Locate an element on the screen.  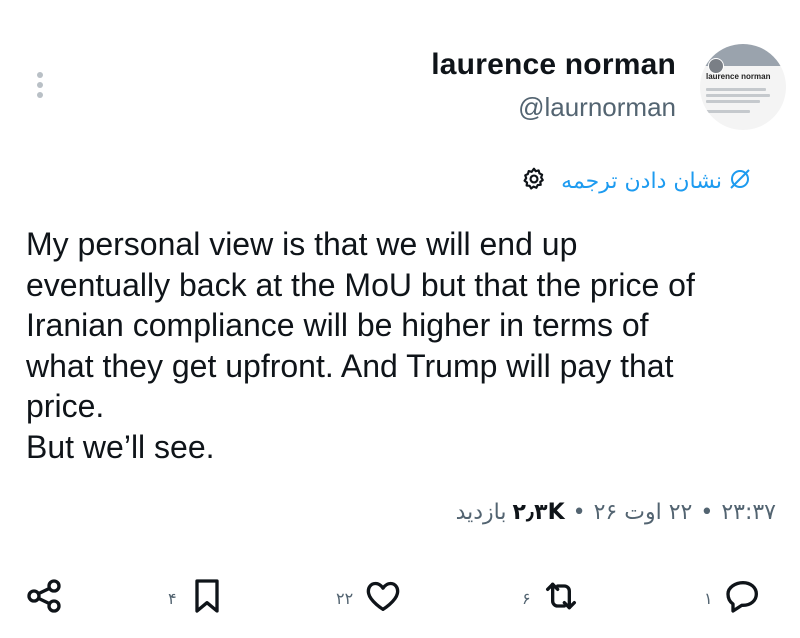
views-count: ۲٫۳K is located at coordinates (538, 512).